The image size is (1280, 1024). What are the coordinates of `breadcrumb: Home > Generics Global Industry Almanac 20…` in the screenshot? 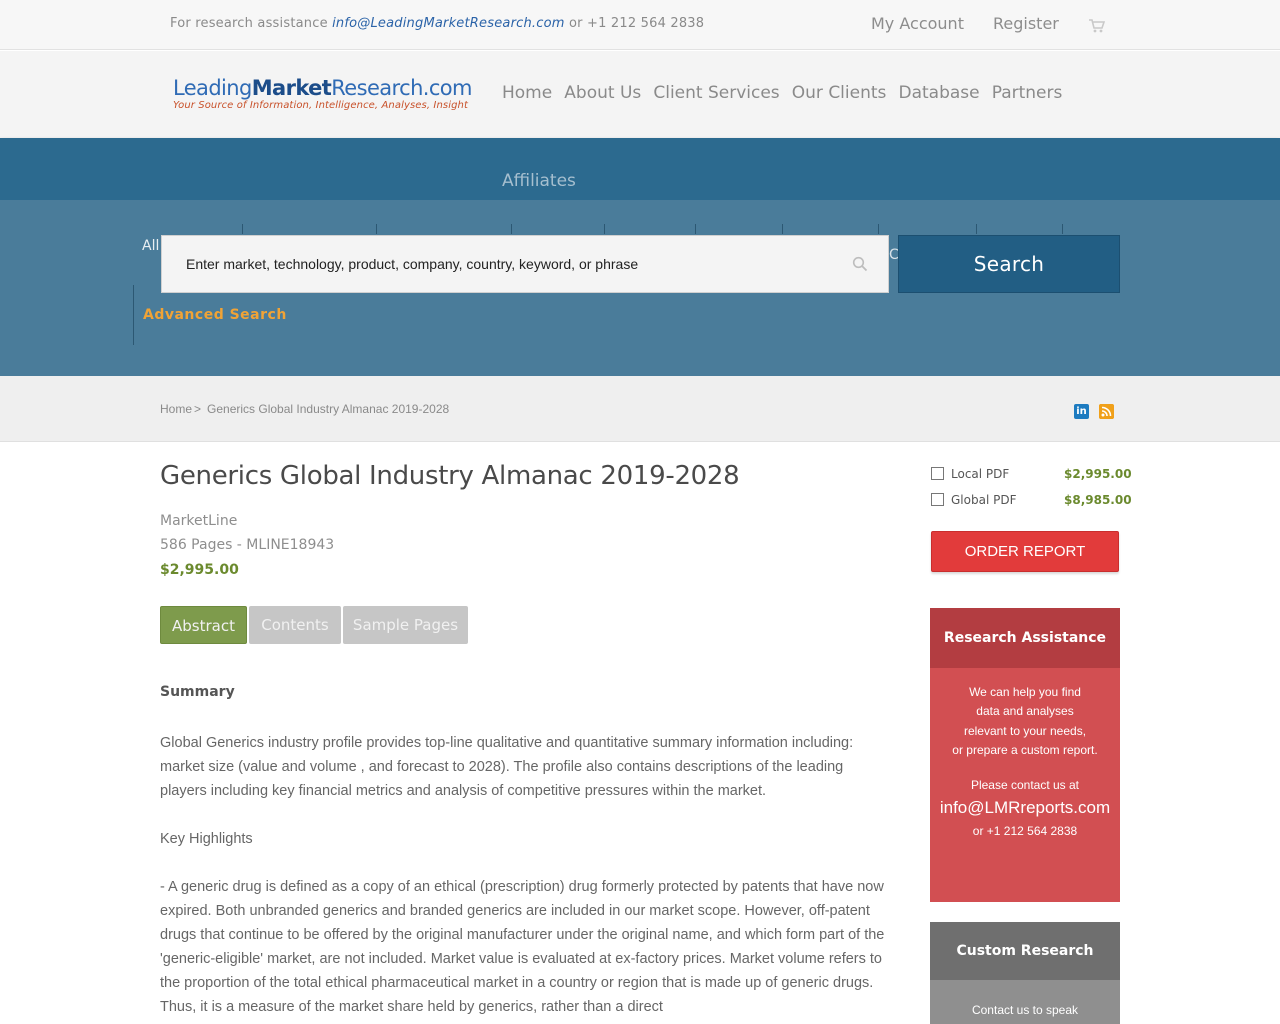 It's located at (304, 409).